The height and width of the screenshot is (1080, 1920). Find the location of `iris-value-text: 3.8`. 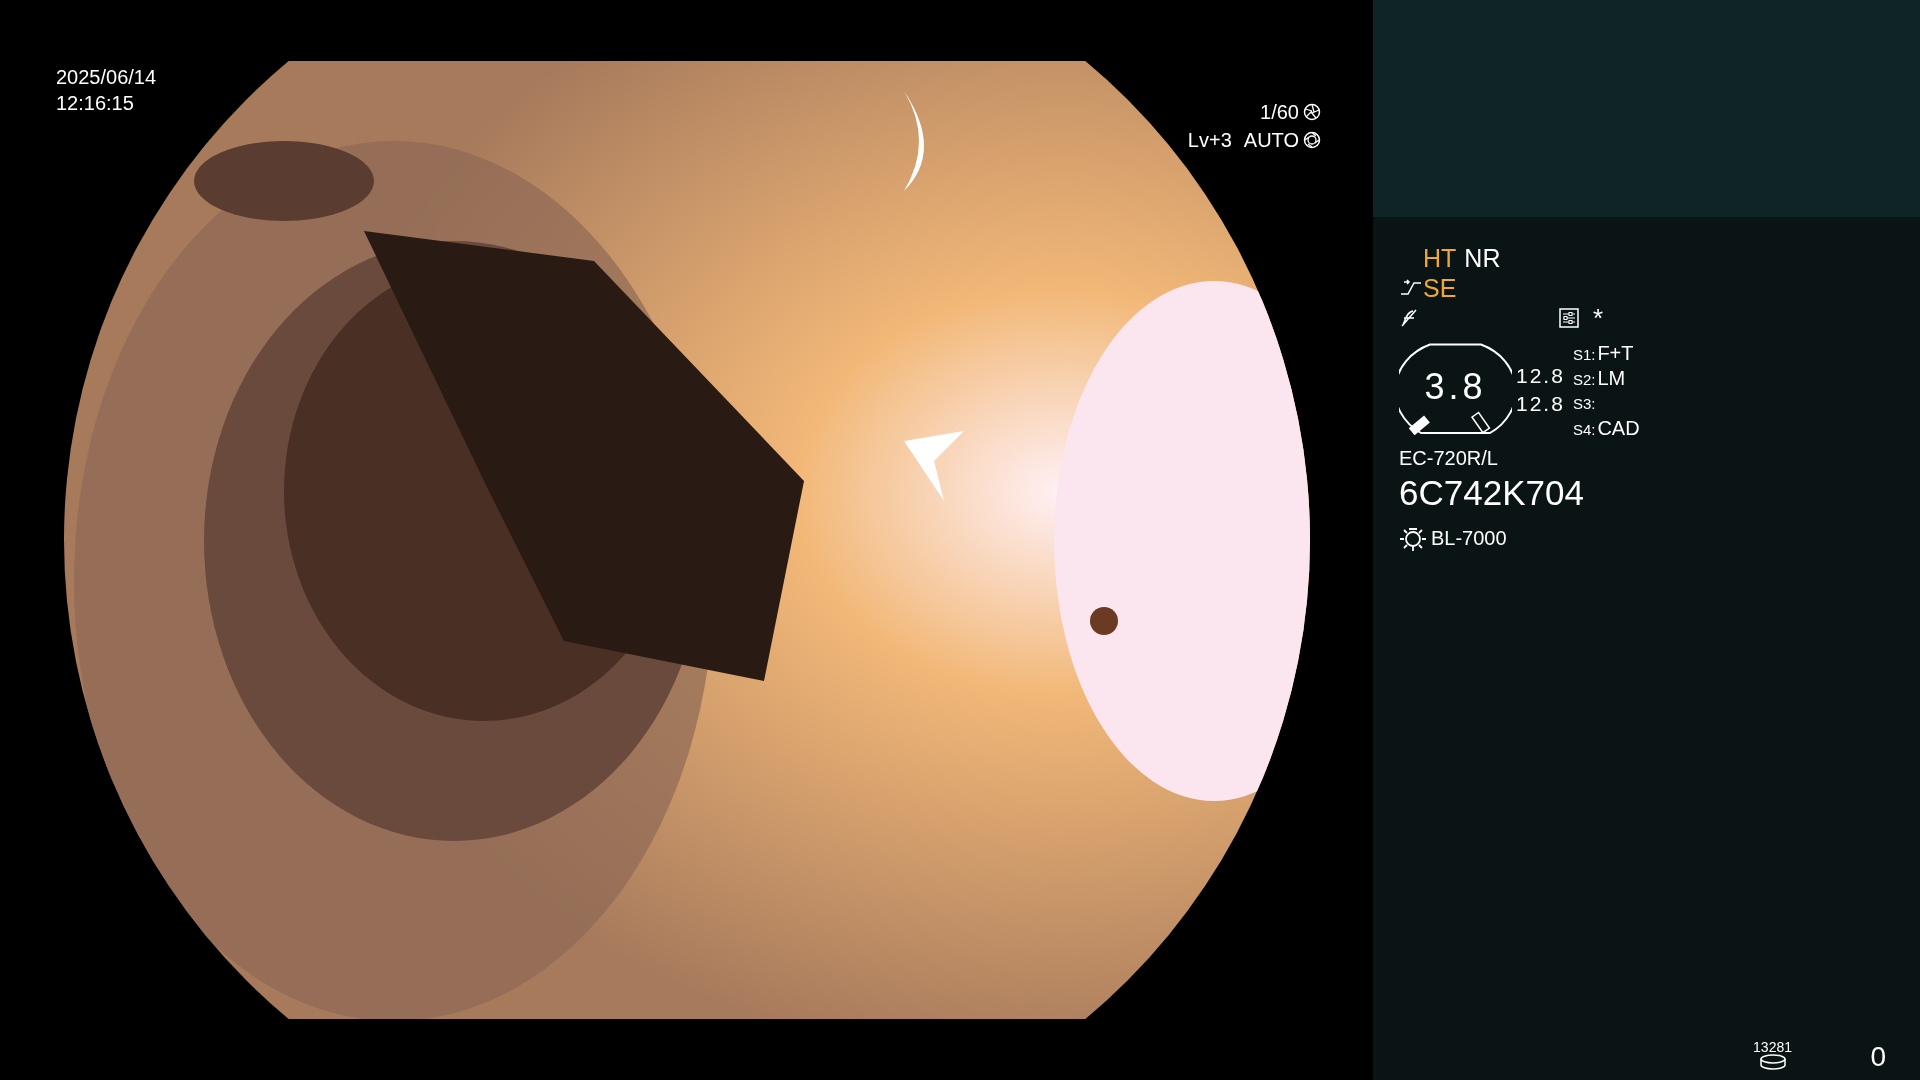

iris-value-text: 3.8 is located at coordinates (1455, 387).